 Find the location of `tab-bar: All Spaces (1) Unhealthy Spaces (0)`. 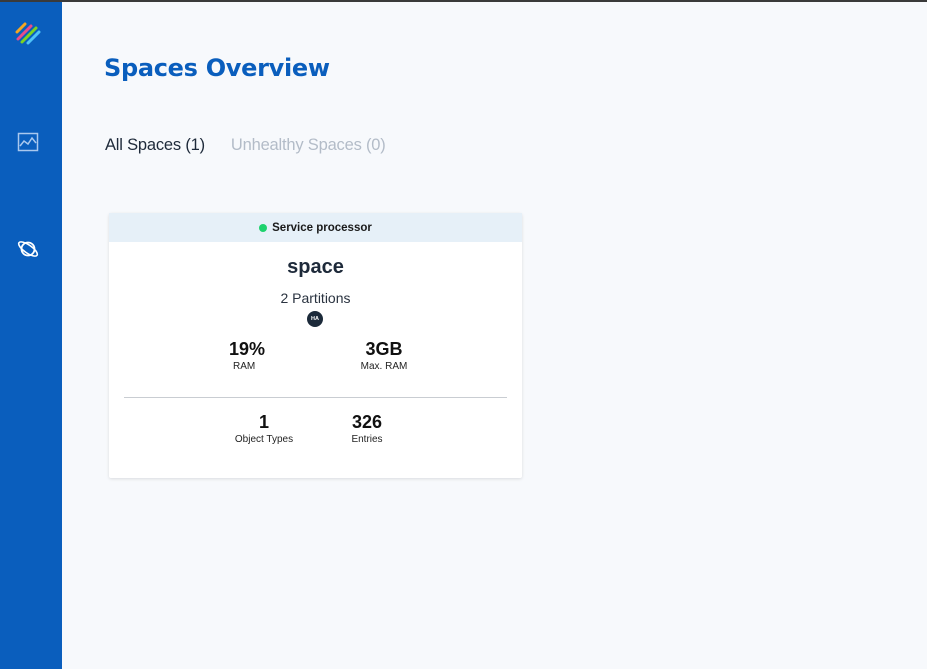

tab-bar: All Spaces (1) Unhealthy Spaces (0) is located at coordinates (245, 145).